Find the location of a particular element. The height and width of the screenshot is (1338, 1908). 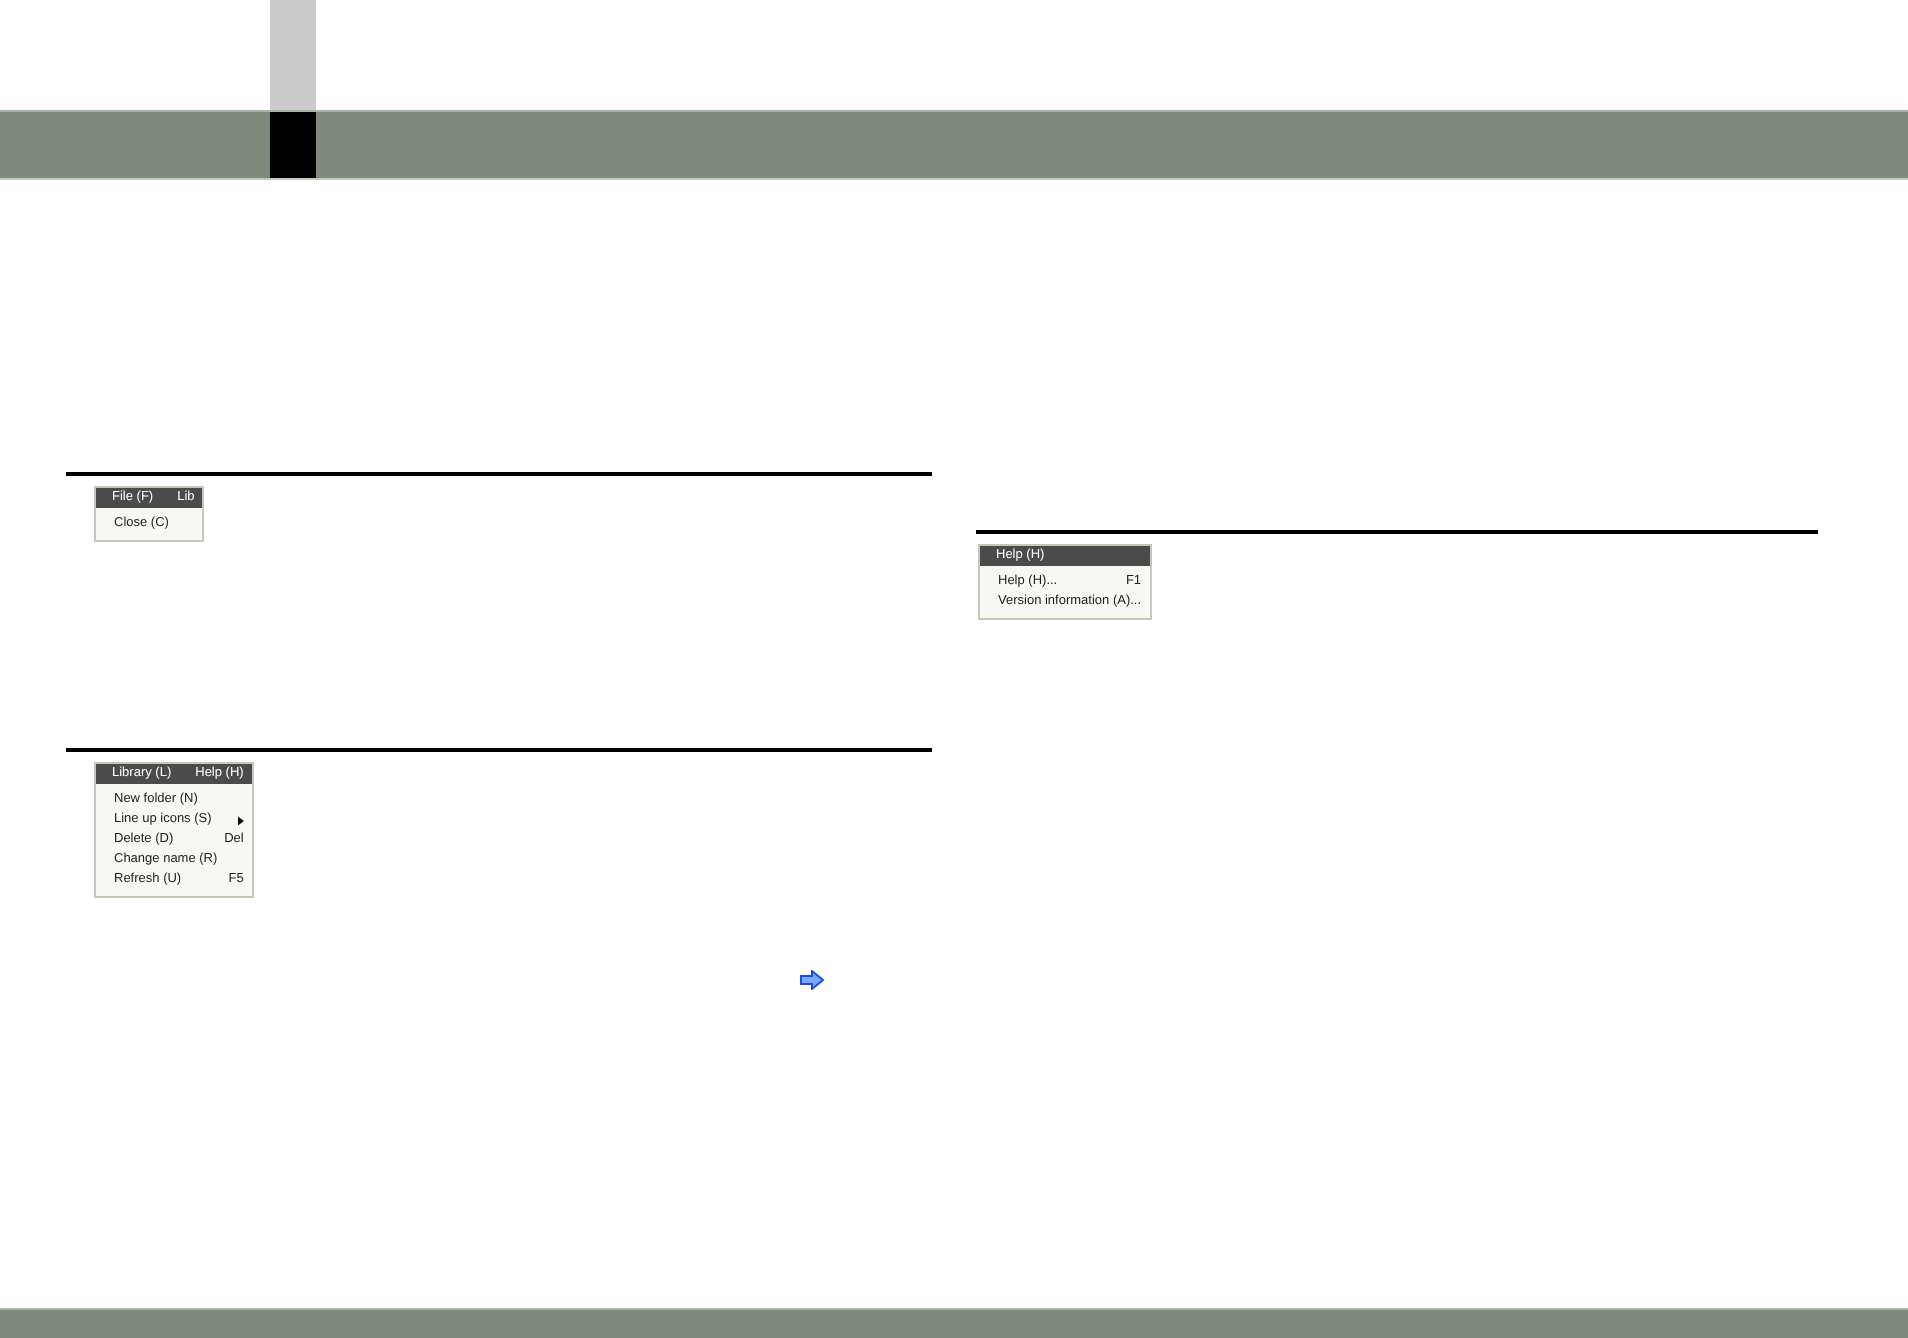

header-accent-strip is located at coordinates (293, 55).